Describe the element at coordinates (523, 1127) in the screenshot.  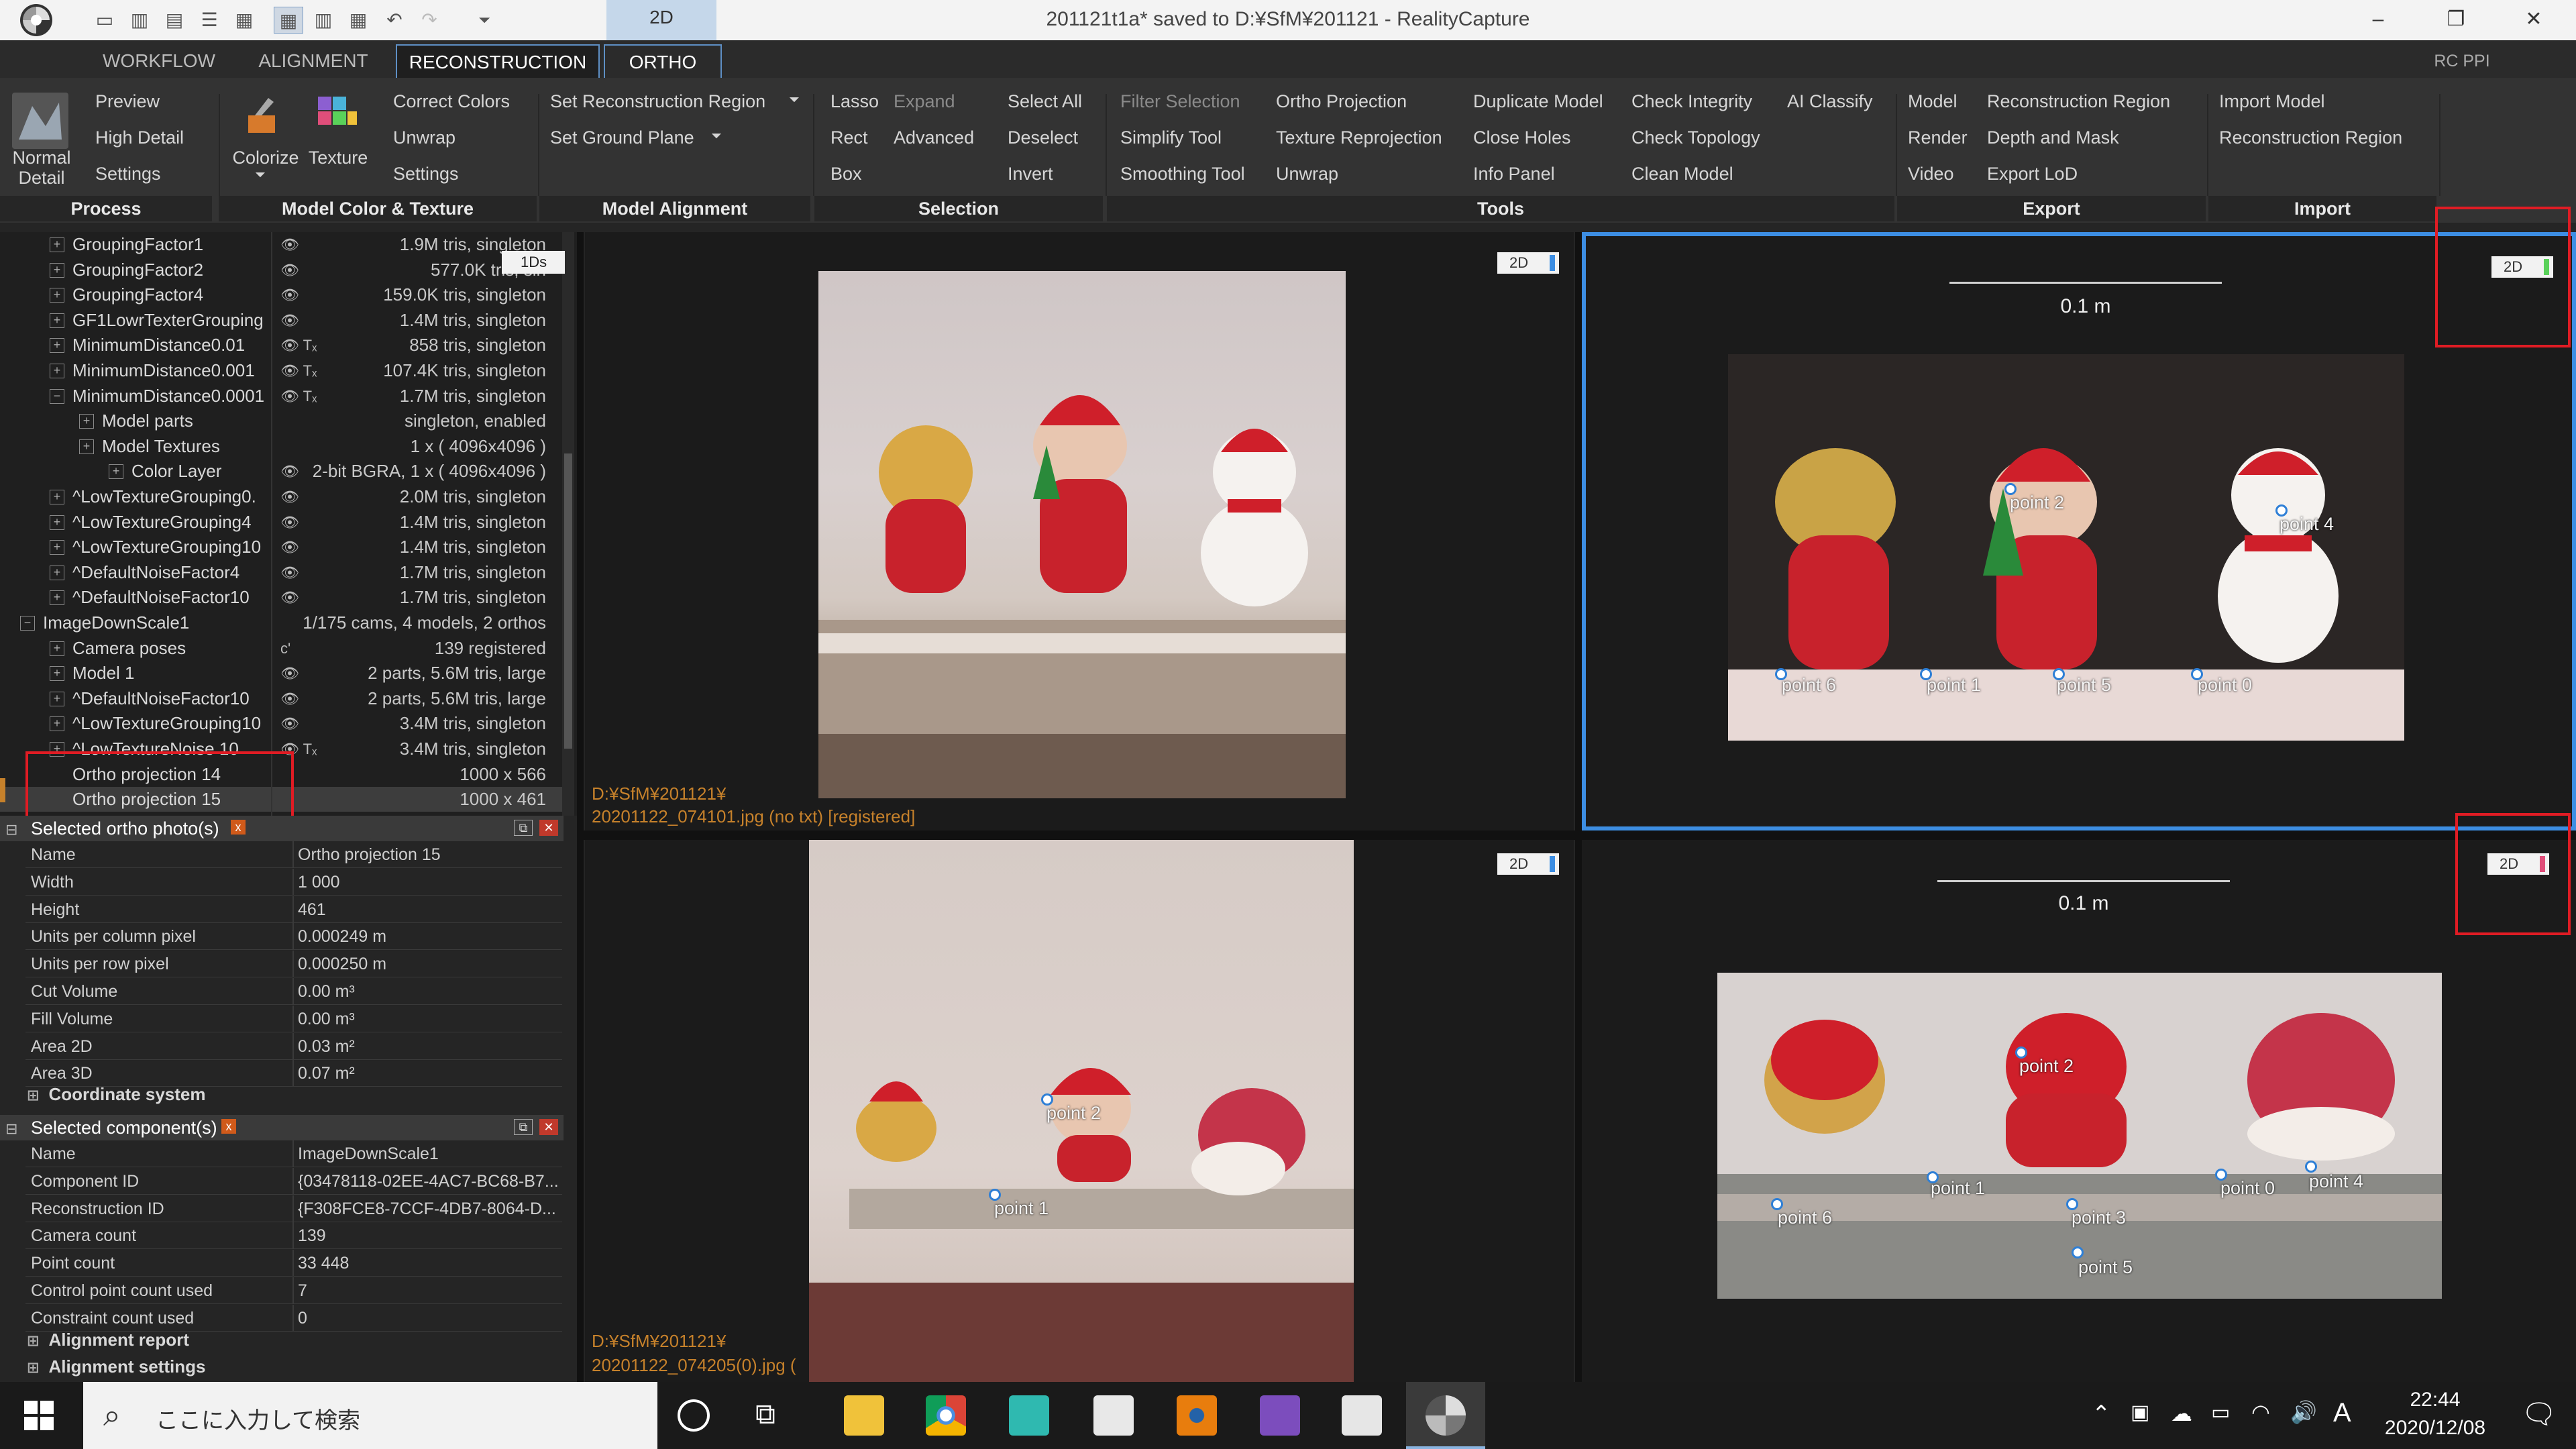
I see `component-float-icon: ⧉` at that location.